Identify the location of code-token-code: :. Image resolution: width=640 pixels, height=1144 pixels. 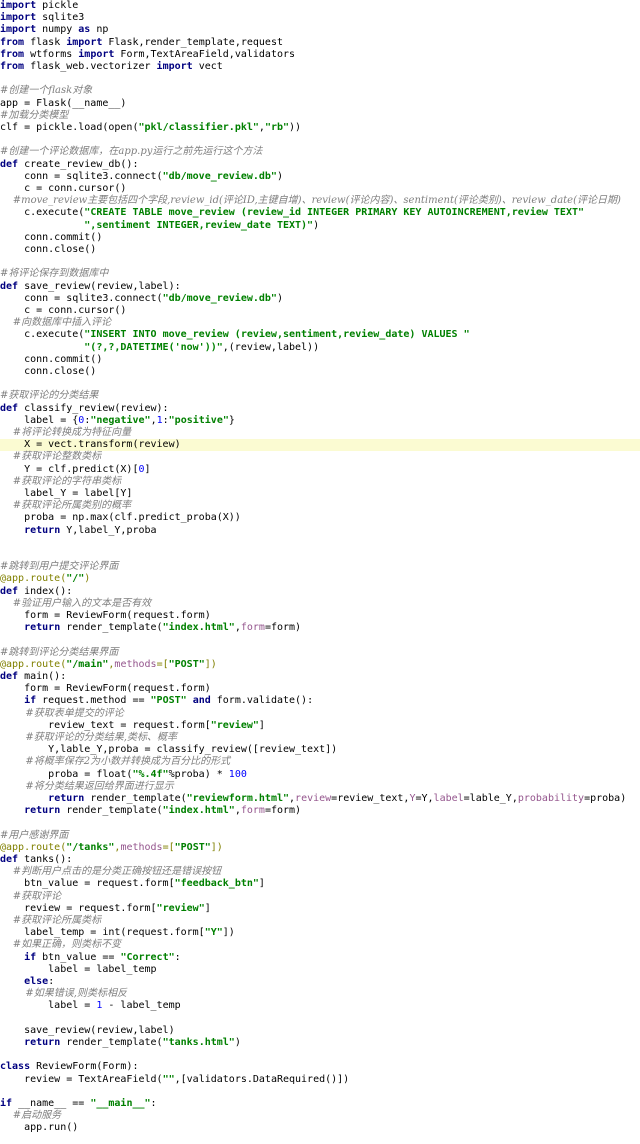
(177, 957).